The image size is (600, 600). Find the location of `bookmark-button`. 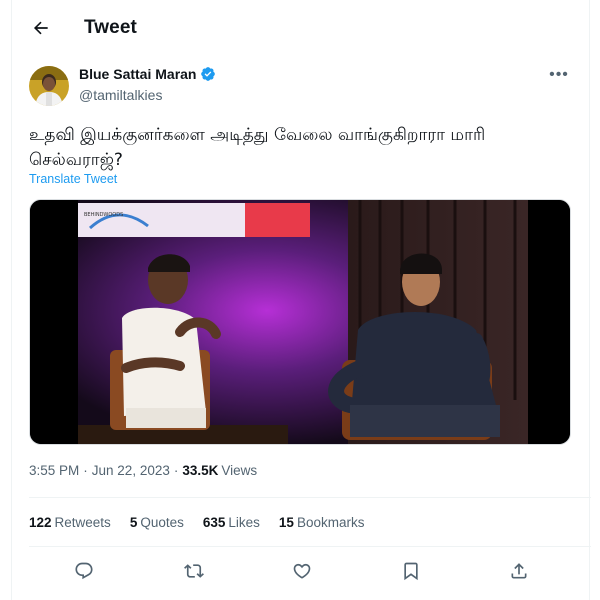

bookmark-button is located at coordinates (411, 571).